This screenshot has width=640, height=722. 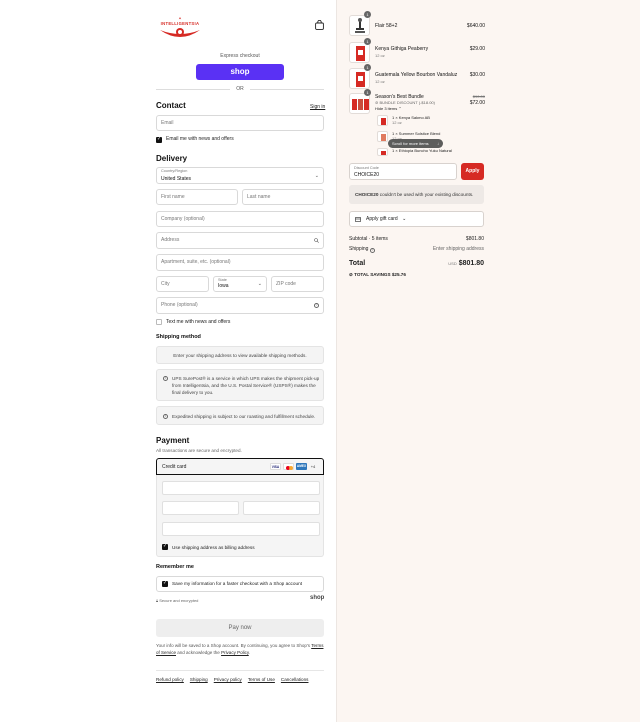 What do you see at coordinates (301, 466) in the screenshot?
I see `amex-icon: AMEX` at bounding box center [301, 466].